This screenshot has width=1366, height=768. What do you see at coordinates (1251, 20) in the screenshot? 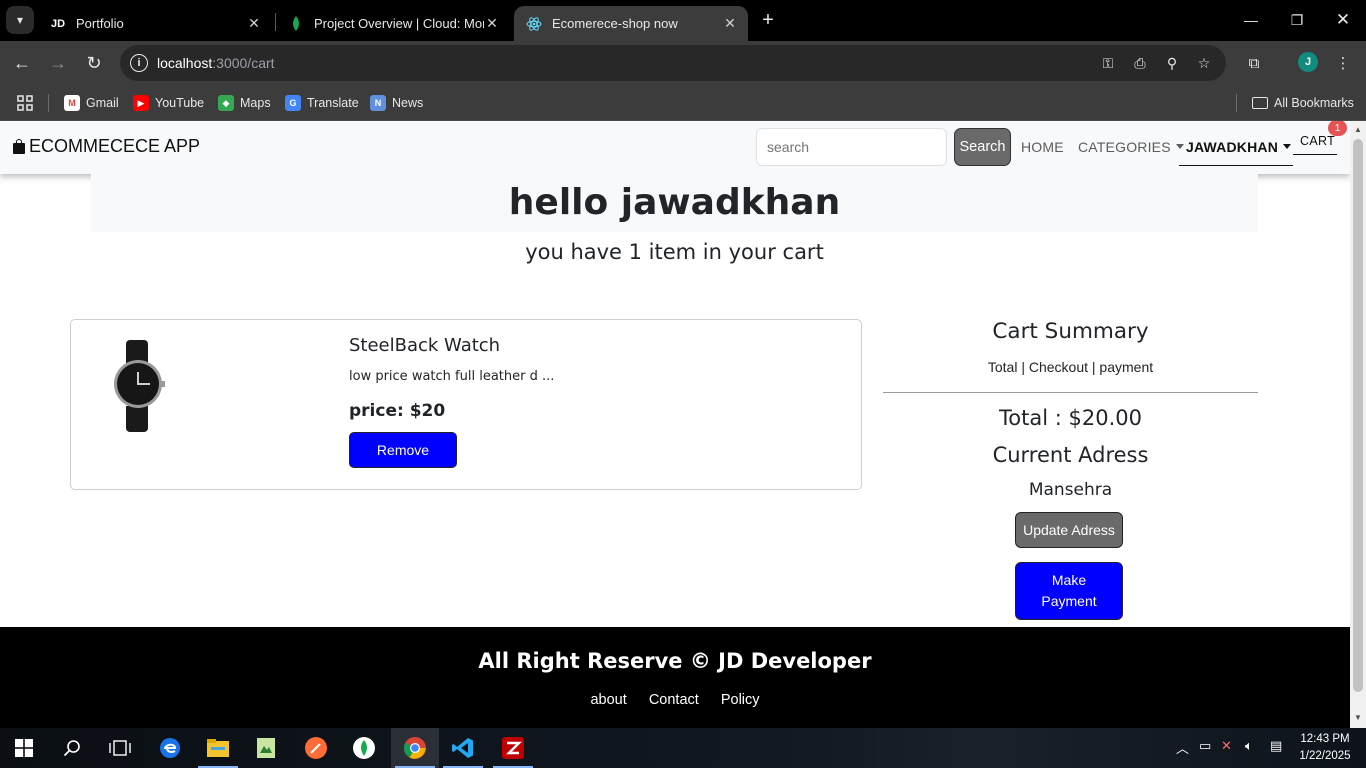
I see `minimize-icon: —` at bounding box center [1251, 20].